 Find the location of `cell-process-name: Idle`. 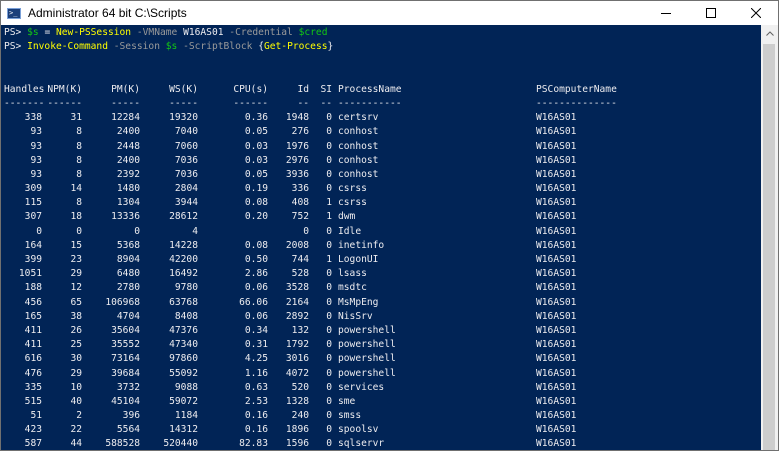

cell-process-name: Idle is located at coordinates (350, 231).